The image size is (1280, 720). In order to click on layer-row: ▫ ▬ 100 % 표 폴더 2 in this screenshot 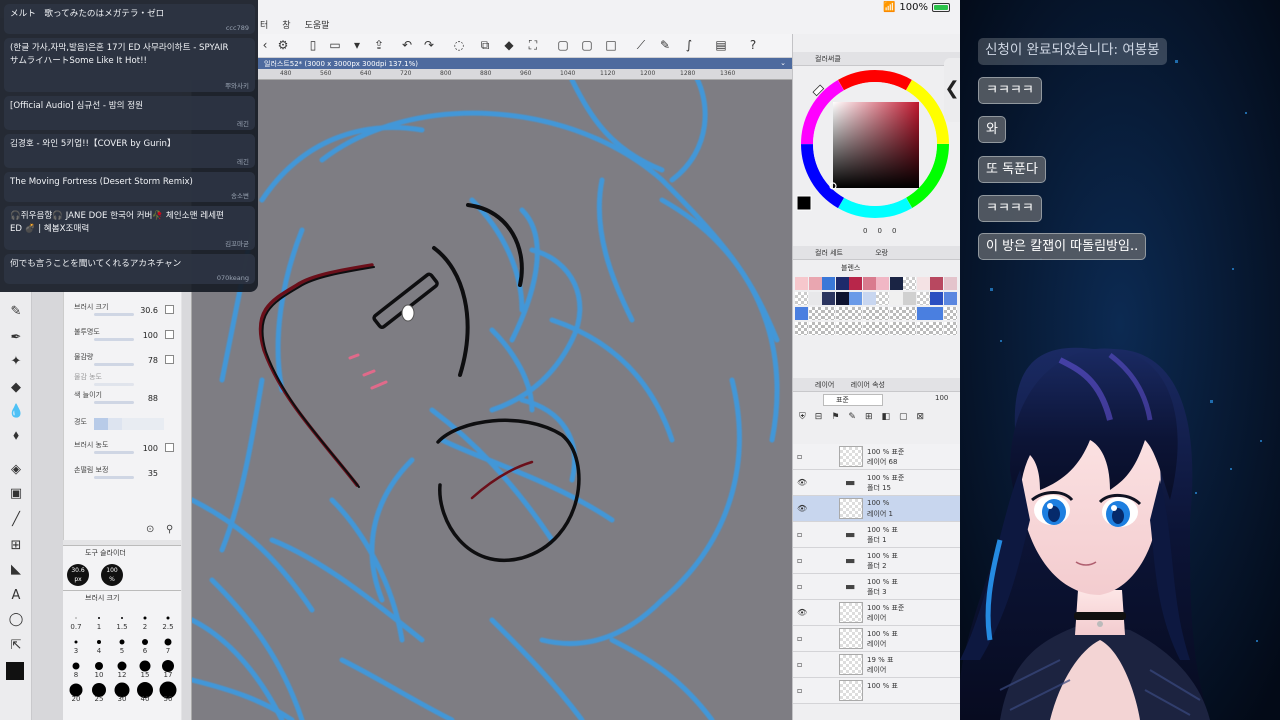, I will do `click(876, 561)`.